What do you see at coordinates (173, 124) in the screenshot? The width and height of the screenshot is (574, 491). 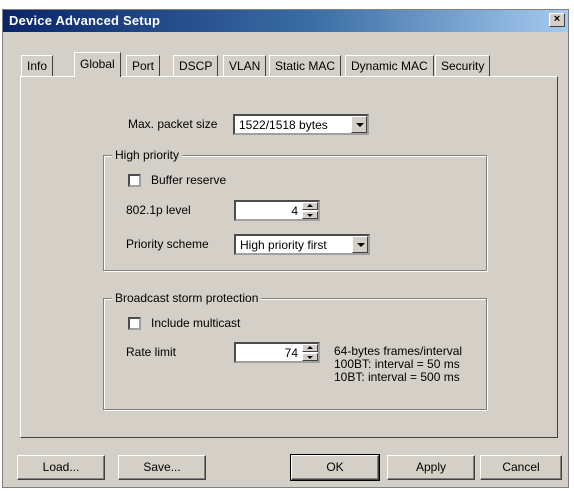 I see `max-packet-size-label: Max. packet size` at bounding box center [173, 124].